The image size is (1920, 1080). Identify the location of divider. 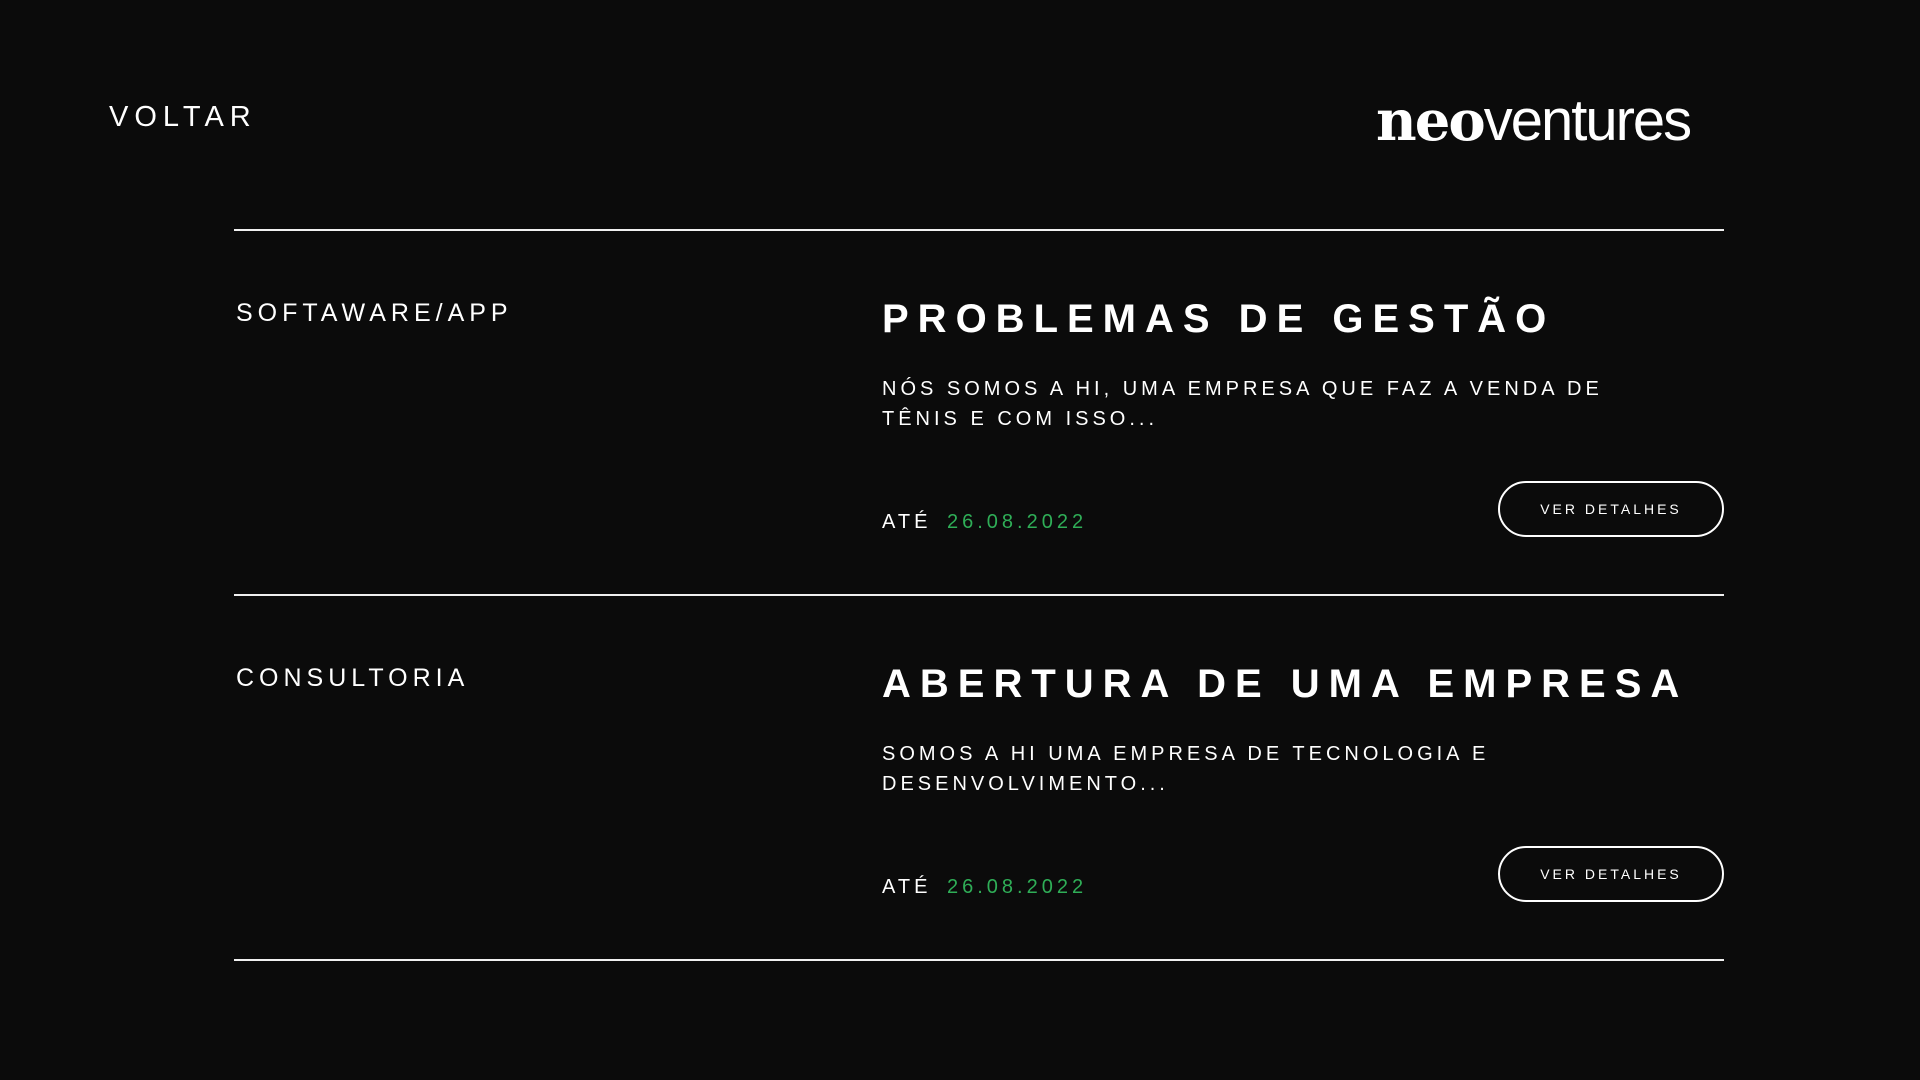
(979, 960).